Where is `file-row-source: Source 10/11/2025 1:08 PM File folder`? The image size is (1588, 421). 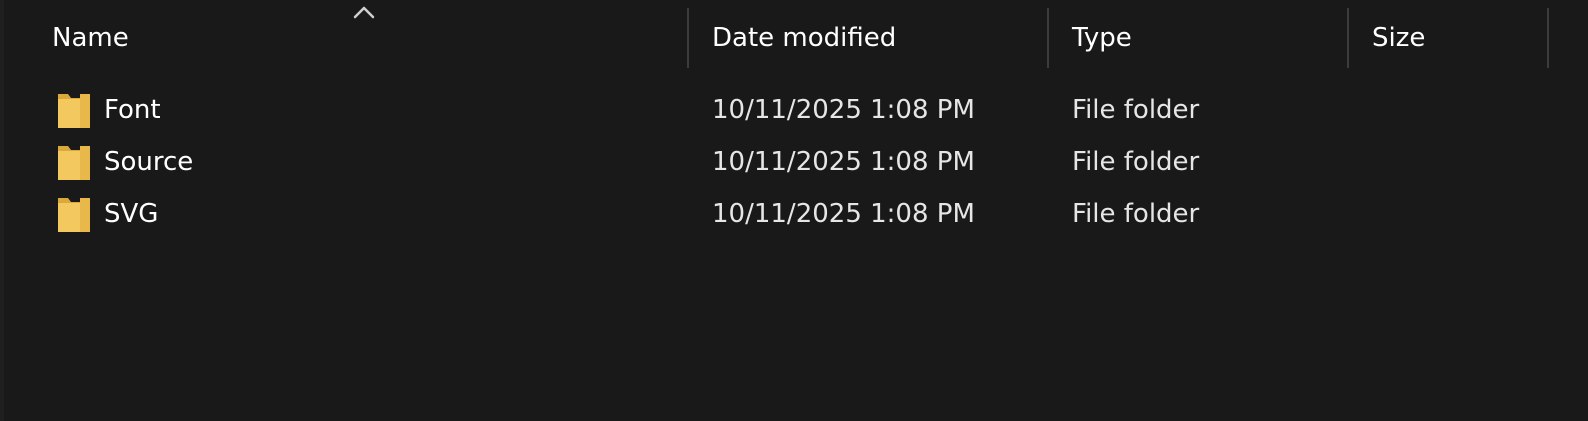 file-row-source: Source 10/11/2025 1:08 PM File folder is located at coordinates (796, 162).